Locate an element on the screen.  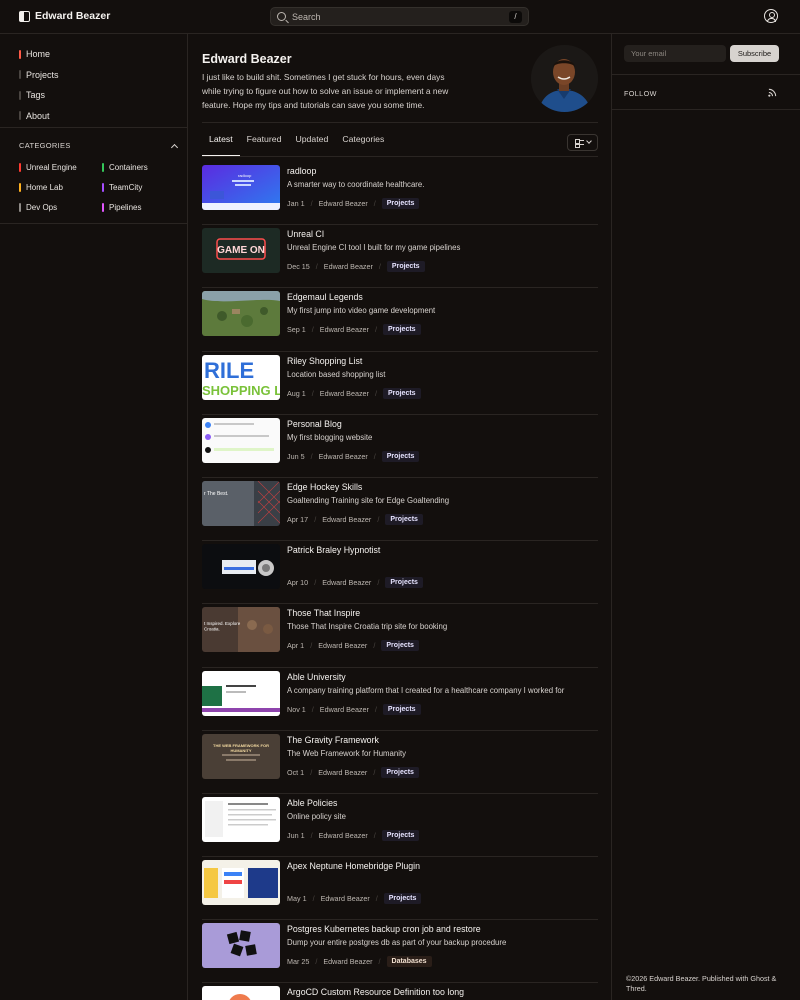
post-thumbnail: r The Best. is located at coordinates (241, 503).